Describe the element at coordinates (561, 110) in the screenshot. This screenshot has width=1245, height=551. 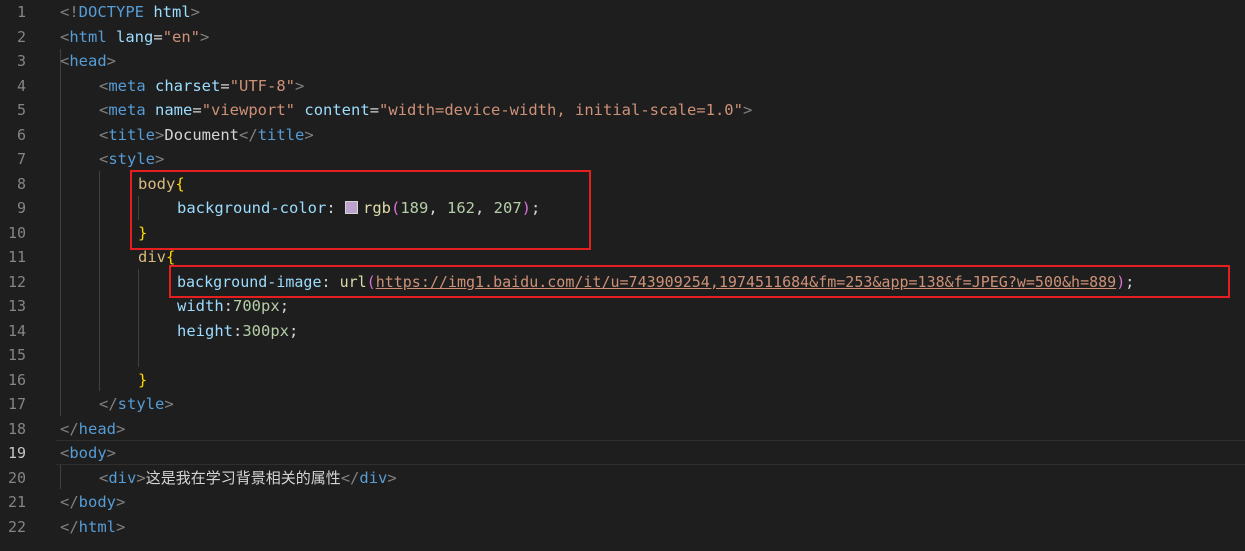
I see `token: "width=device-width, initial-scale=1.0"` at that location.